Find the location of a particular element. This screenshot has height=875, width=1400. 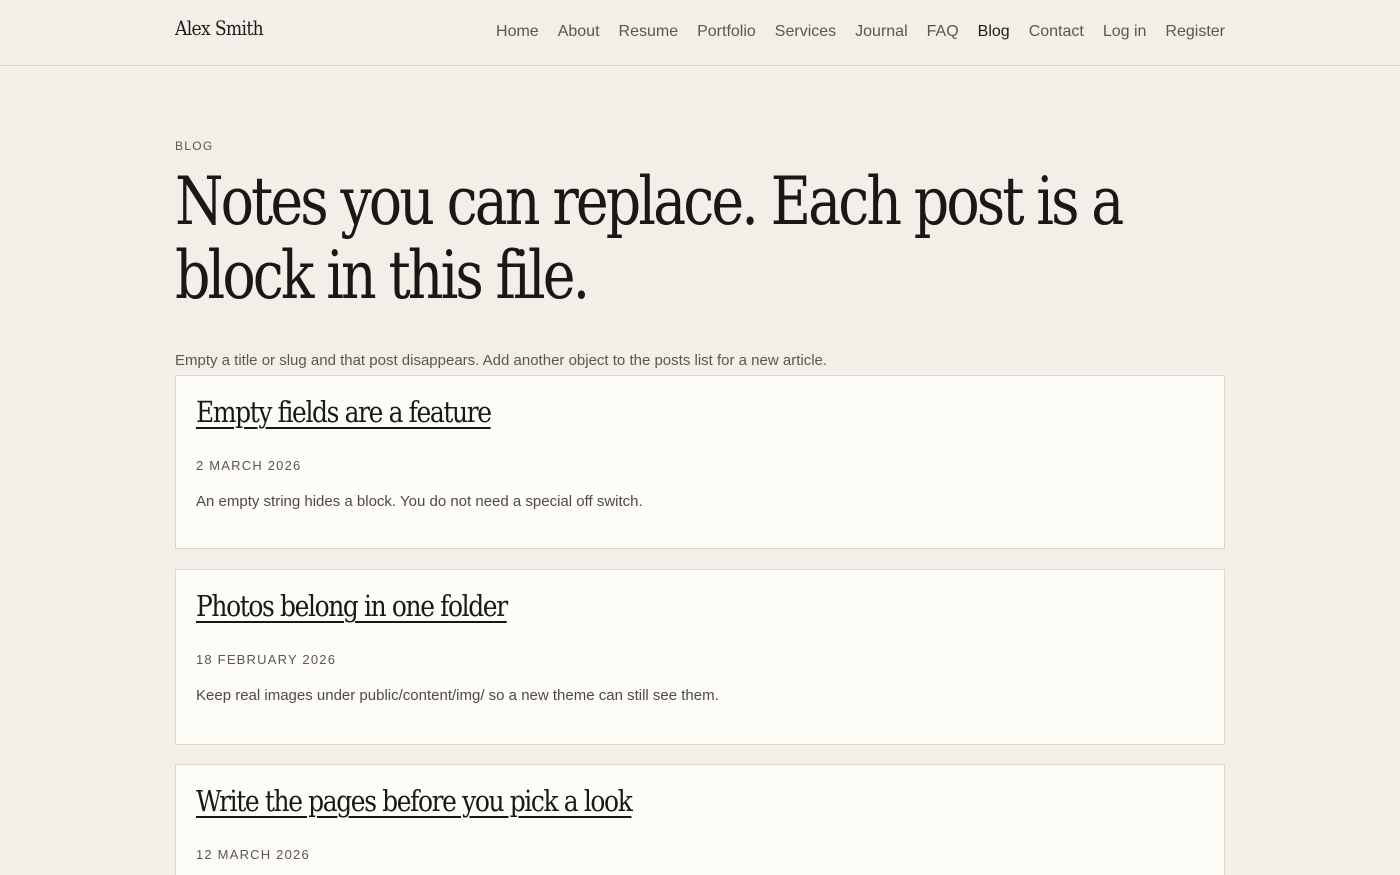

post-date: 2 MARCH 2026 is located at coordinates (249, 465).